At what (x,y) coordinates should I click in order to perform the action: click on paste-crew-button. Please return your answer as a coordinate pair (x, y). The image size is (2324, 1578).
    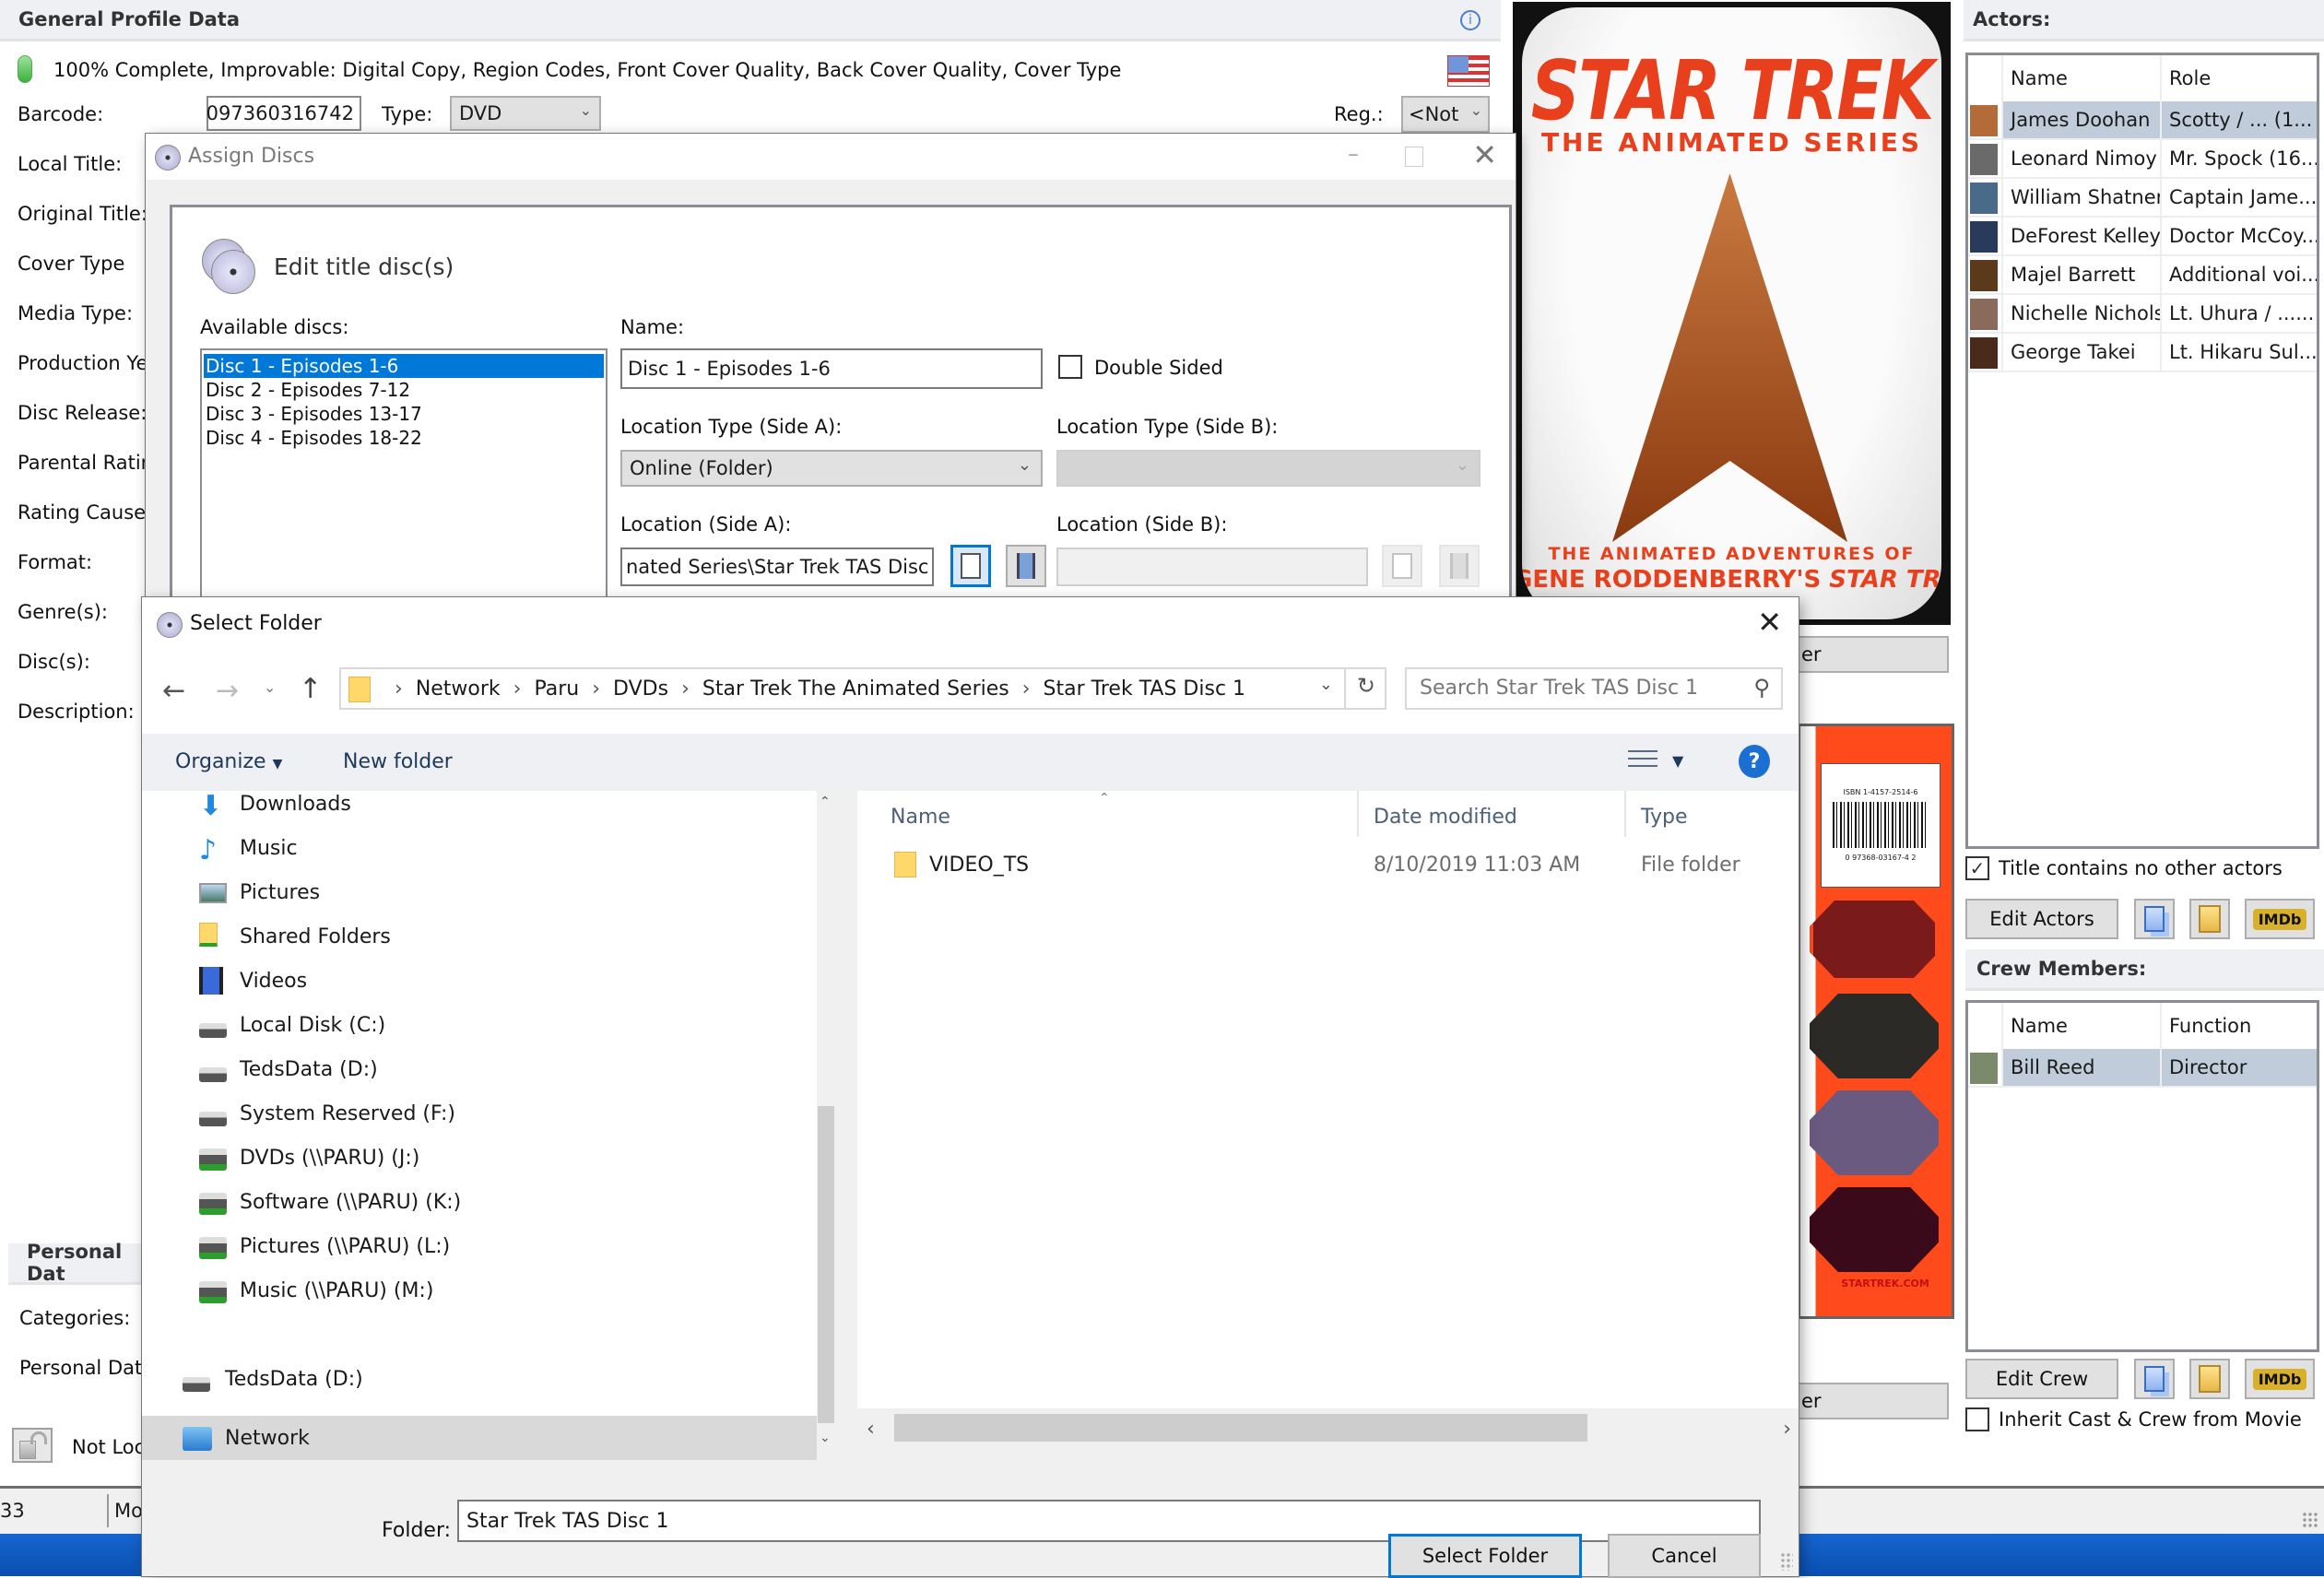
    Looking at the image, I should click on (2210, 1379).